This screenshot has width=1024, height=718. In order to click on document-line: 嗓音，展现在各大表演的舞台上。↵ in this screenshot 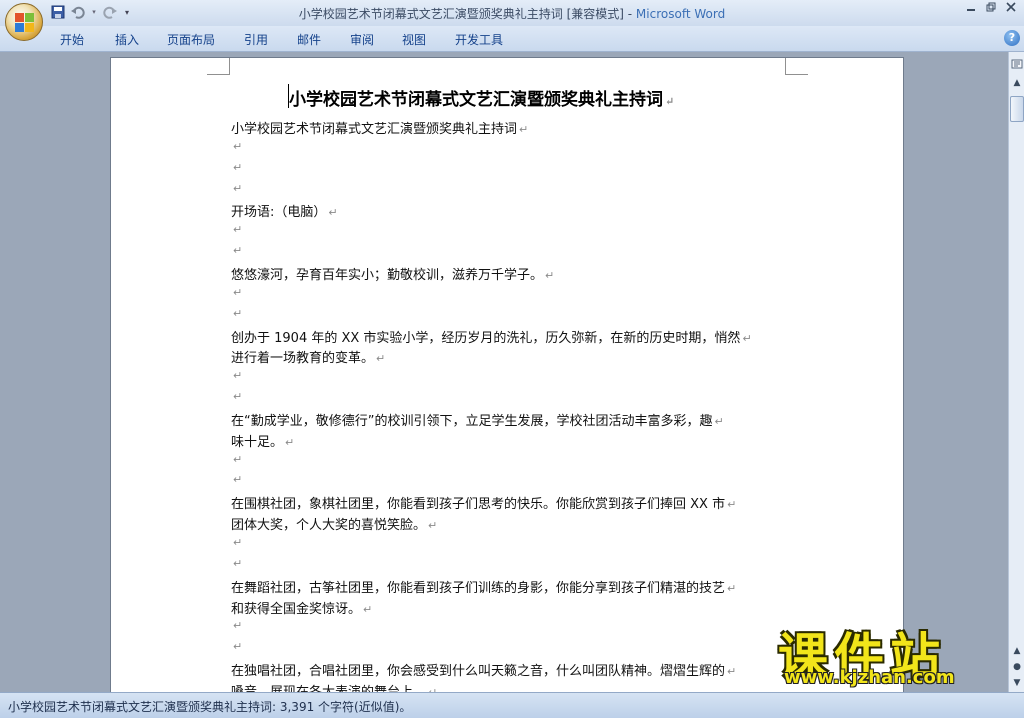, I will do `click(334, 686)`.